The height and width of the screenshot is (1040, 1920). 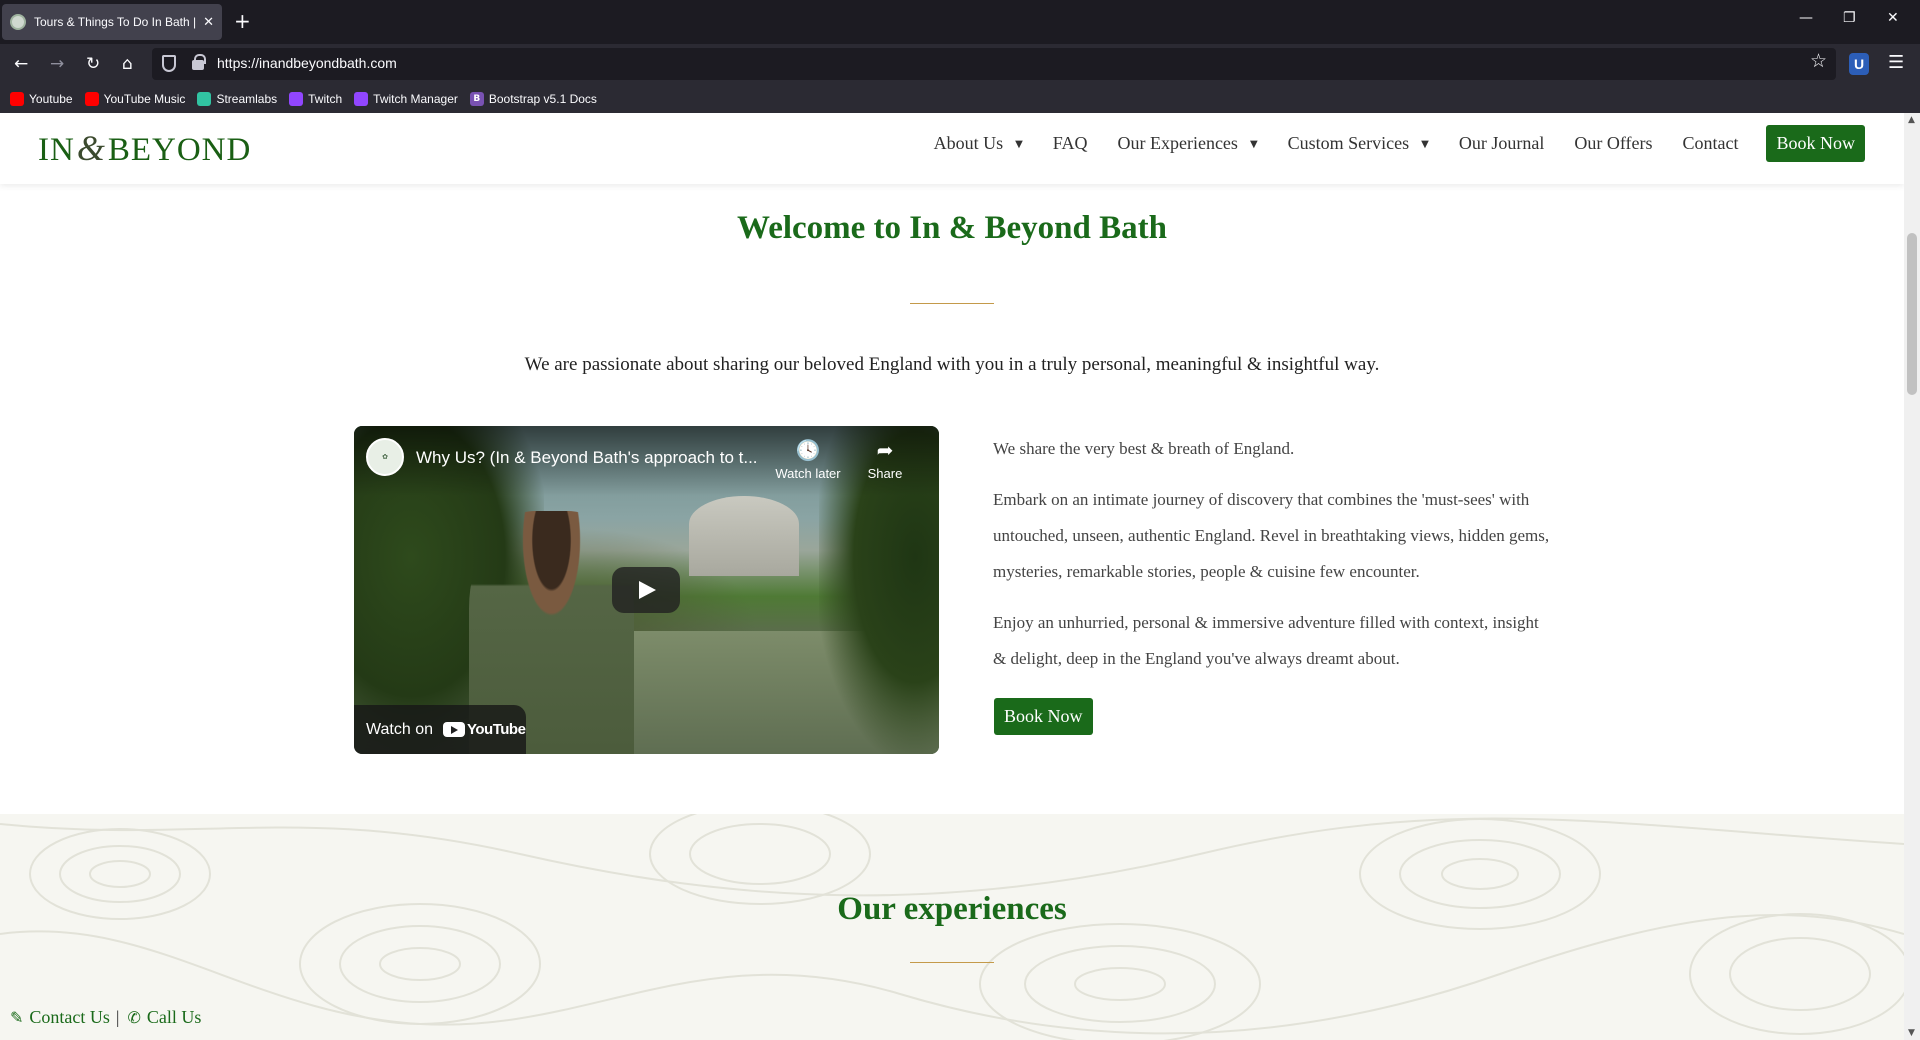 I want to click on close-tab-icon: ✕, so click(x=208, y=22).